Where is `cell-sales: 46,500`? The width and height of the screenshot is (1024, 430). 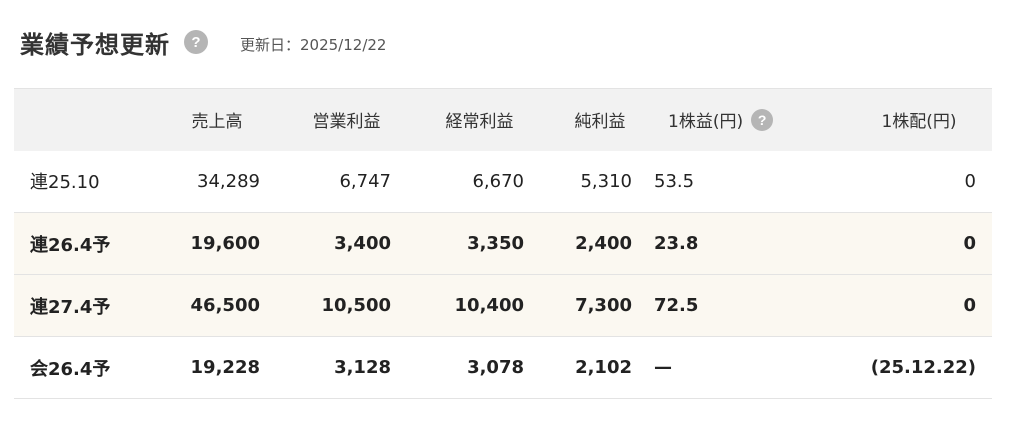 cell-sales: 46,500 is located at coordinates (225, 305).